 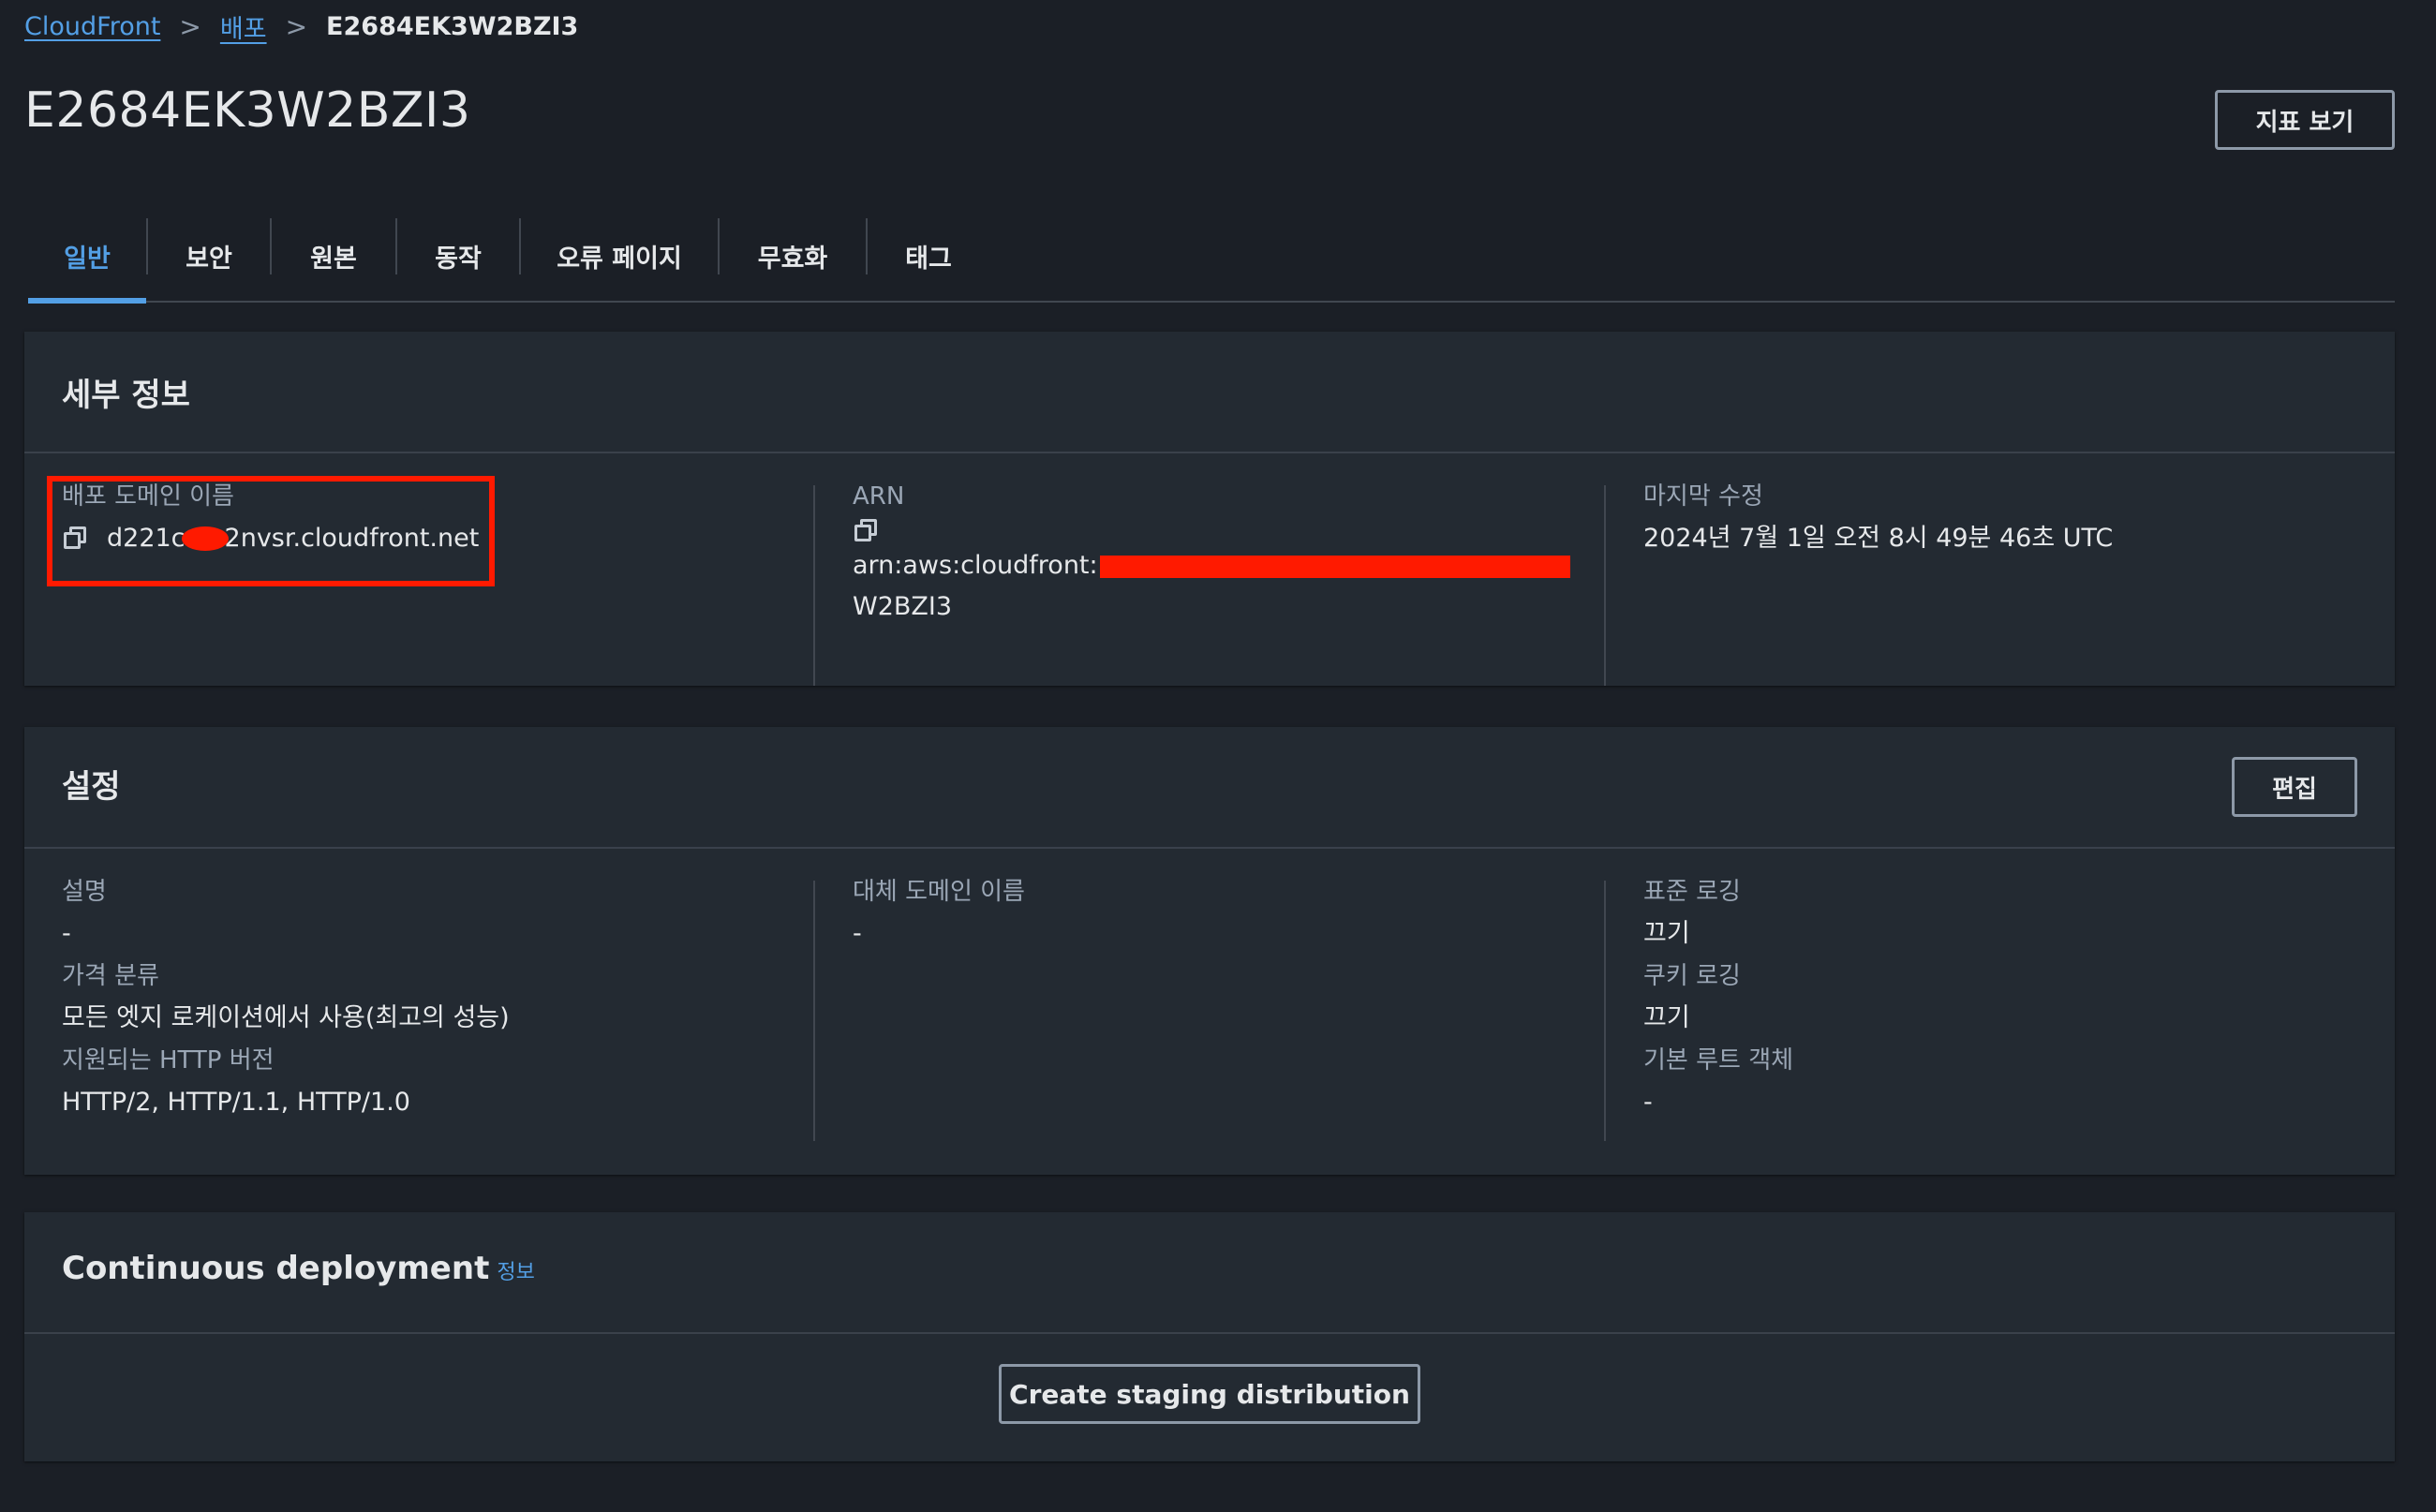 What do you see at coordinates (126, 395) in the screenshot?
I see `details-title: 세부 정보` at bounding box center [126, 395].